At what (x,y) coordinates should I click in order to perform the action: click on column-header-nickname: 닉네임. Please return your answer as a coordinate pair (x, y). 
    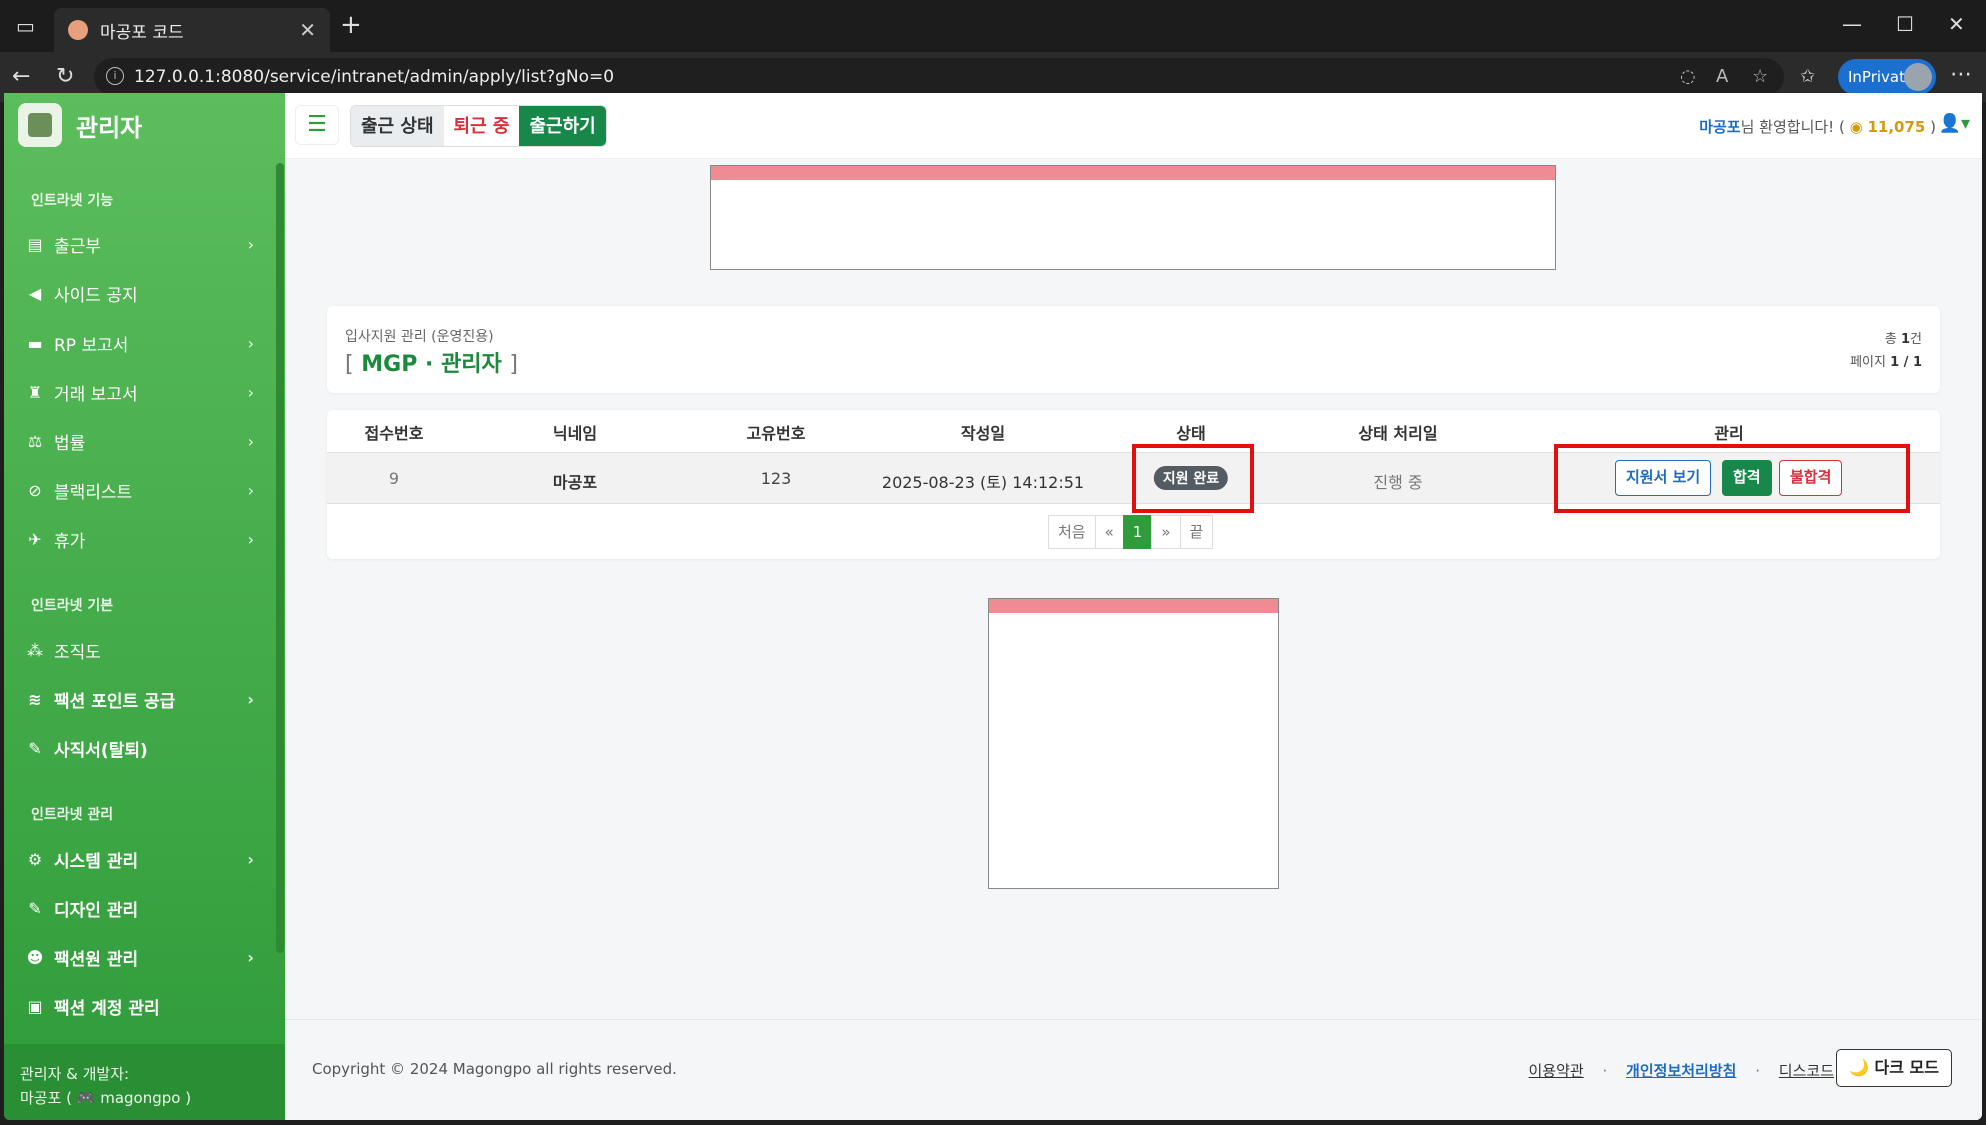
    Looking at the image, I should click on (575, 433).